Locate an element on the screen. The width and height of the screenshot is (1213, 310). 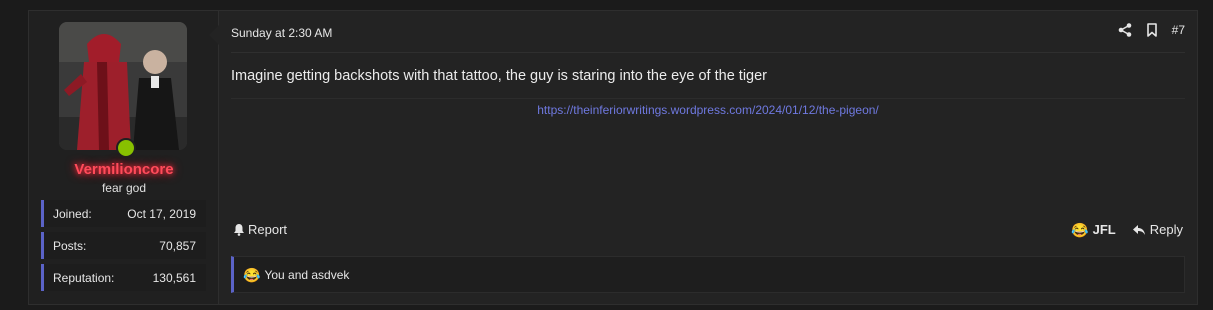
username: Vermilioncore is located at coordinates (124, 169).